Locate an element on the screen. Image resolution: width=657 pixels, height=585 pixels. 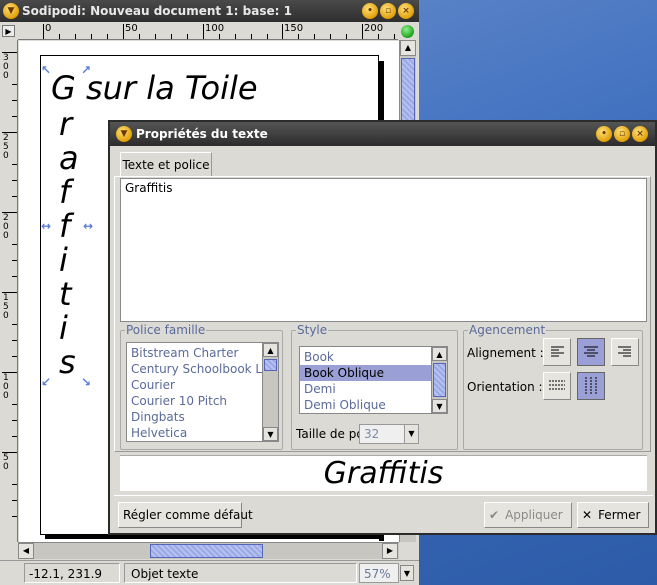
align-center-icon is located at coordinates (591, 351).